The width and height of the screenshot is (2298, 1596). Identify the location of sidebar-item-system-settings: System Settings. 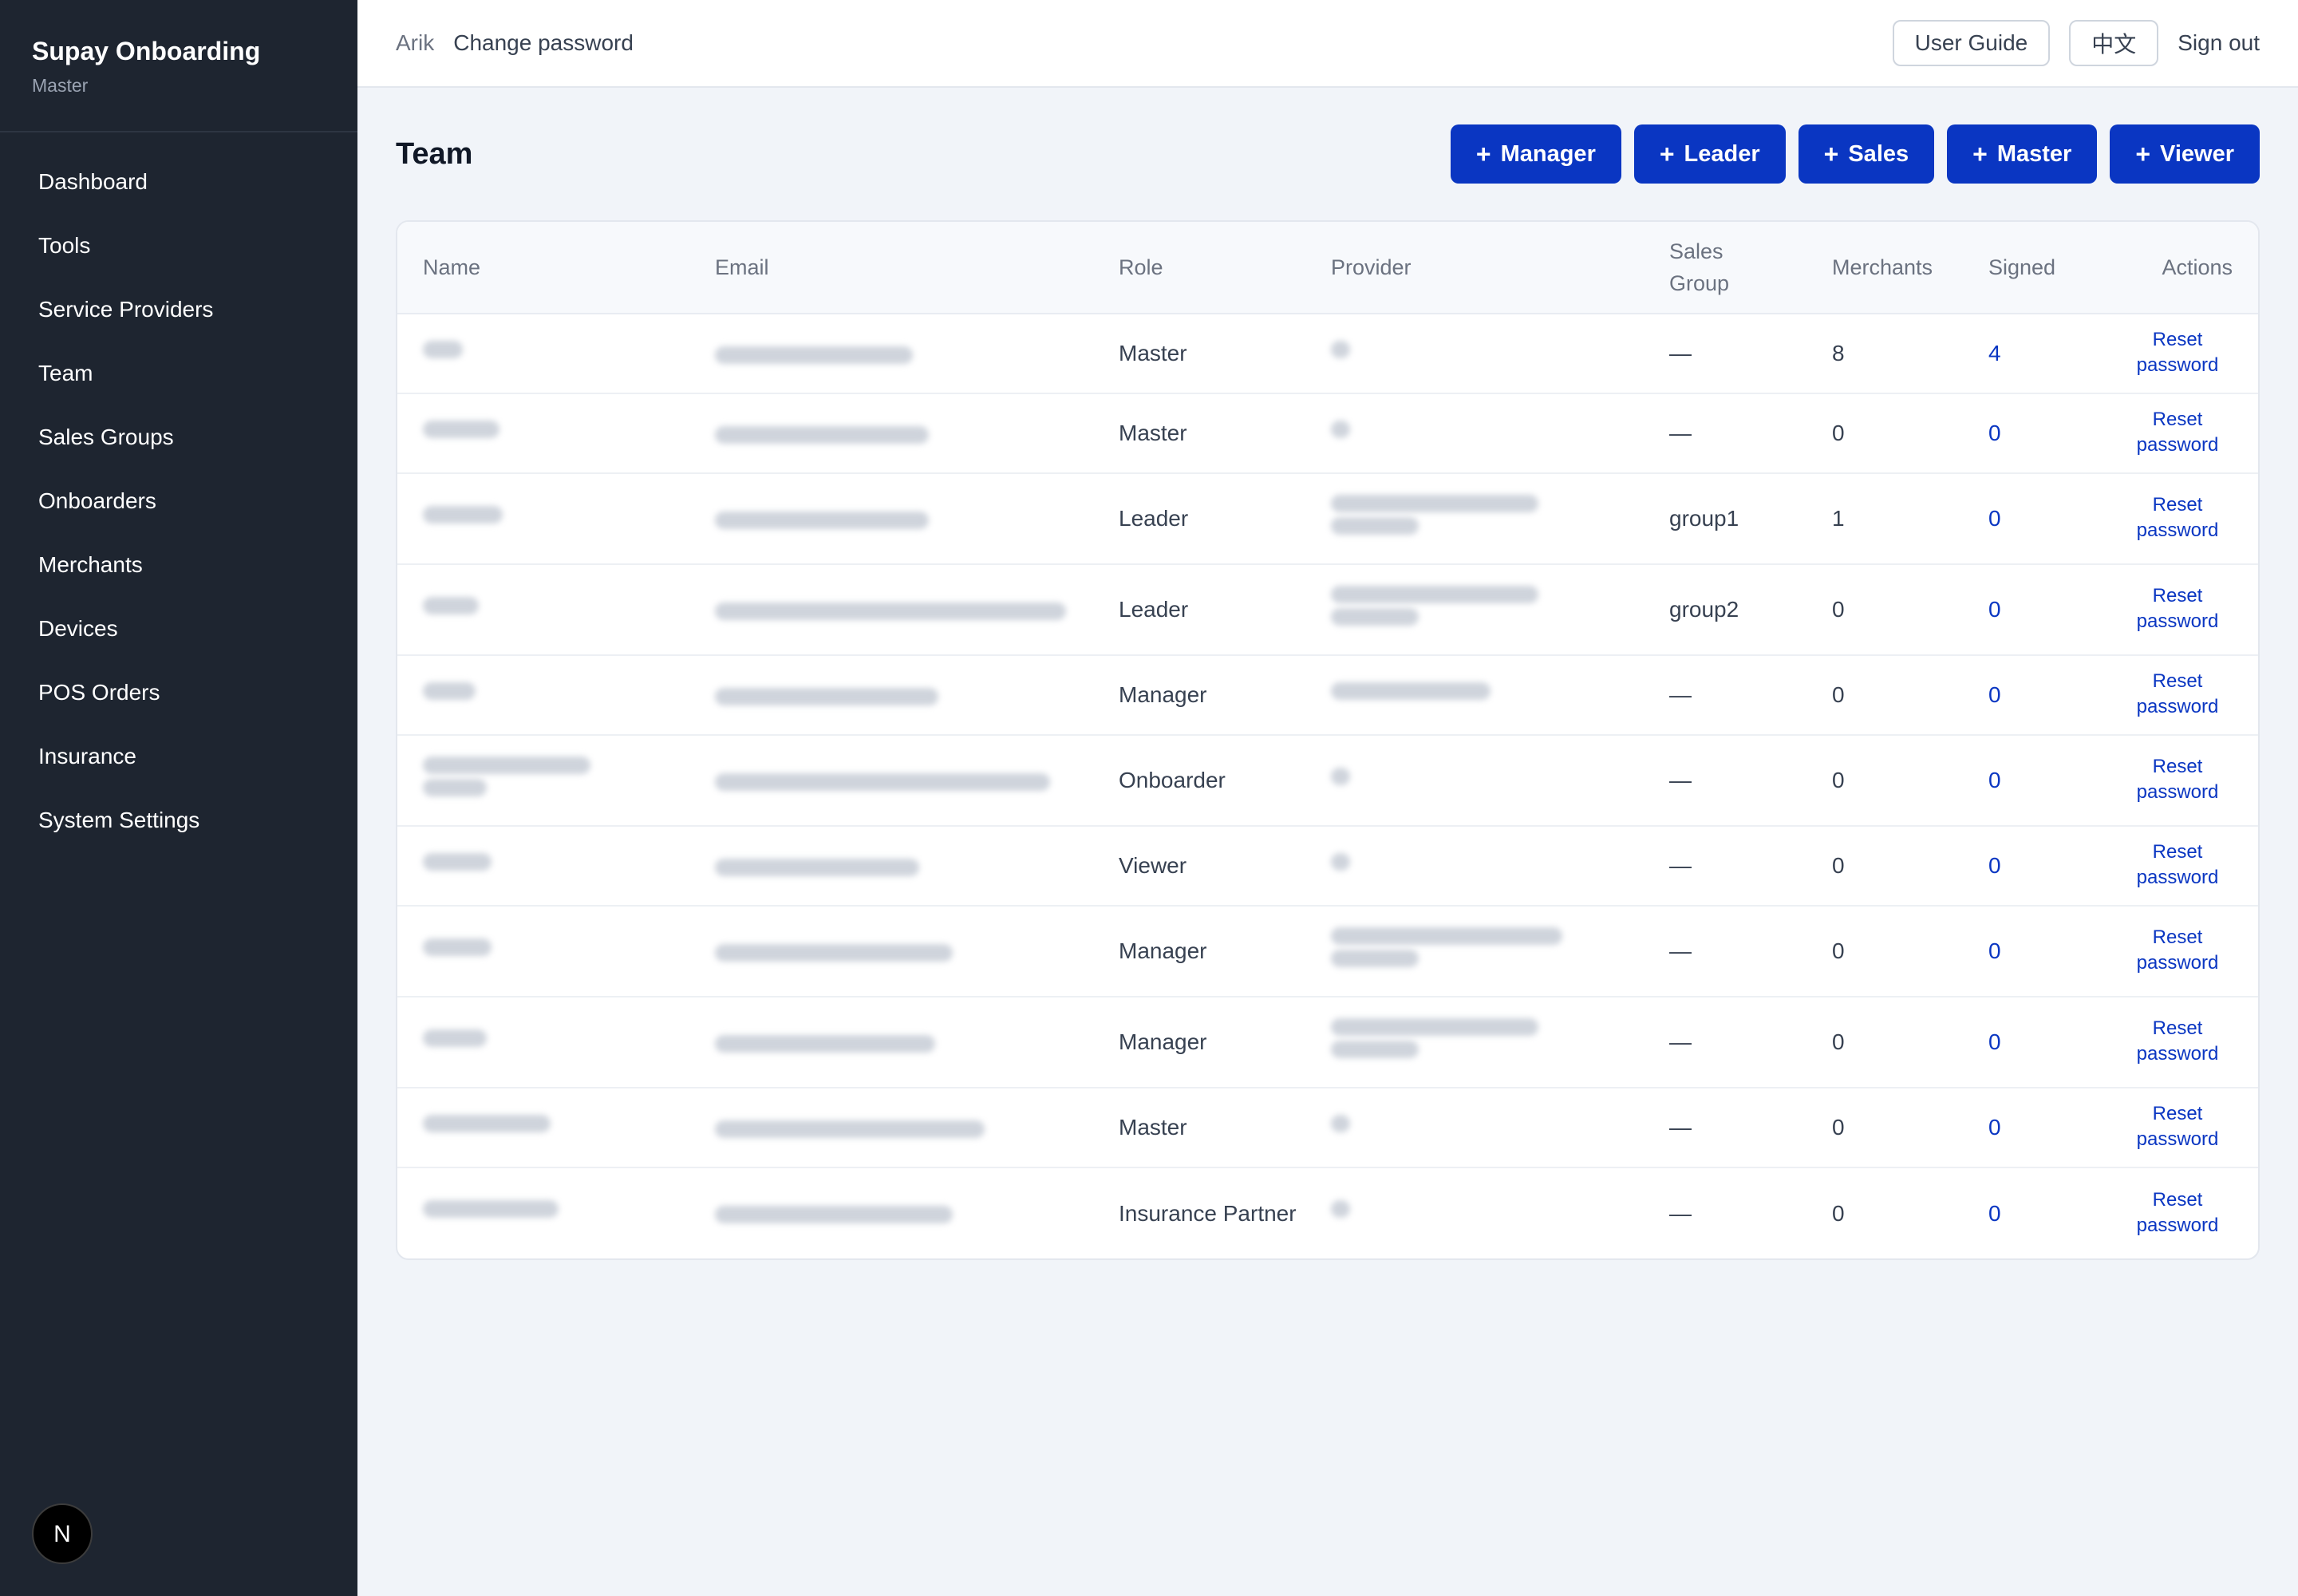
(179, 820).